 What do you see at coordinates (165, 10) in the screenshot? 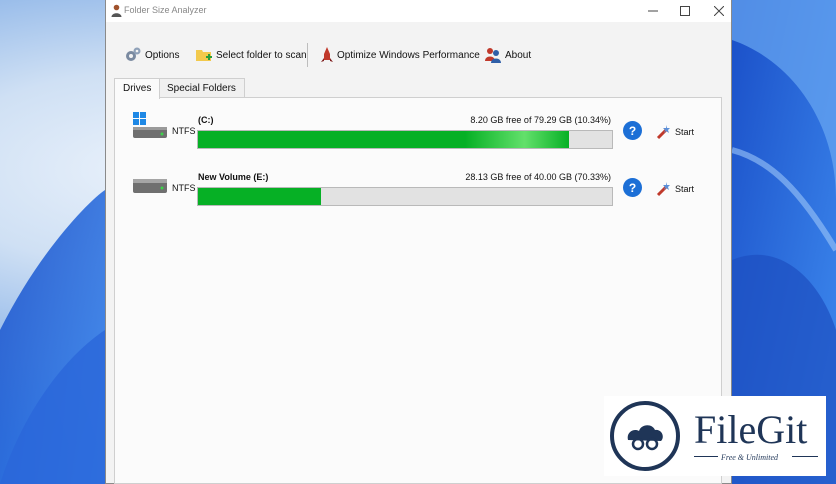
I see `window-title: Folder Size Analyzer` at bounding box center [165, 10].